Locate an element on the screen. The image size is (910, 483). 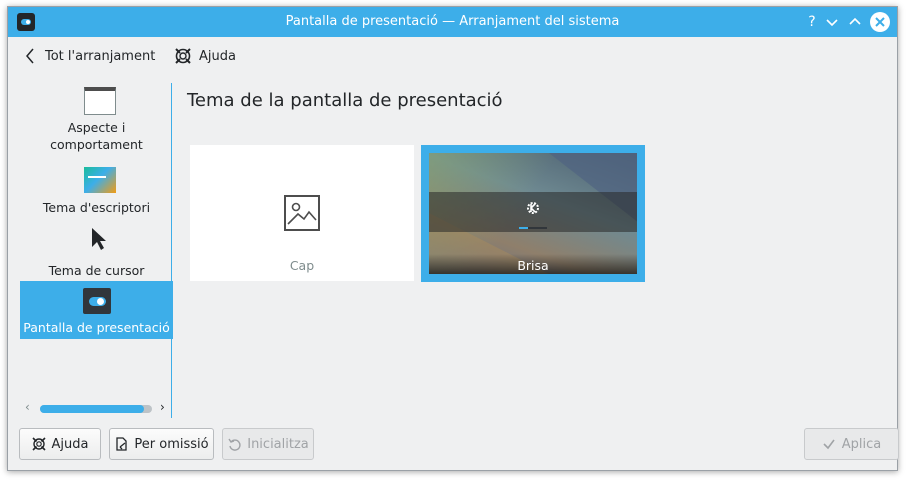
sidebar-item-label: Tema de cursor is located at coordinates (96, 270).